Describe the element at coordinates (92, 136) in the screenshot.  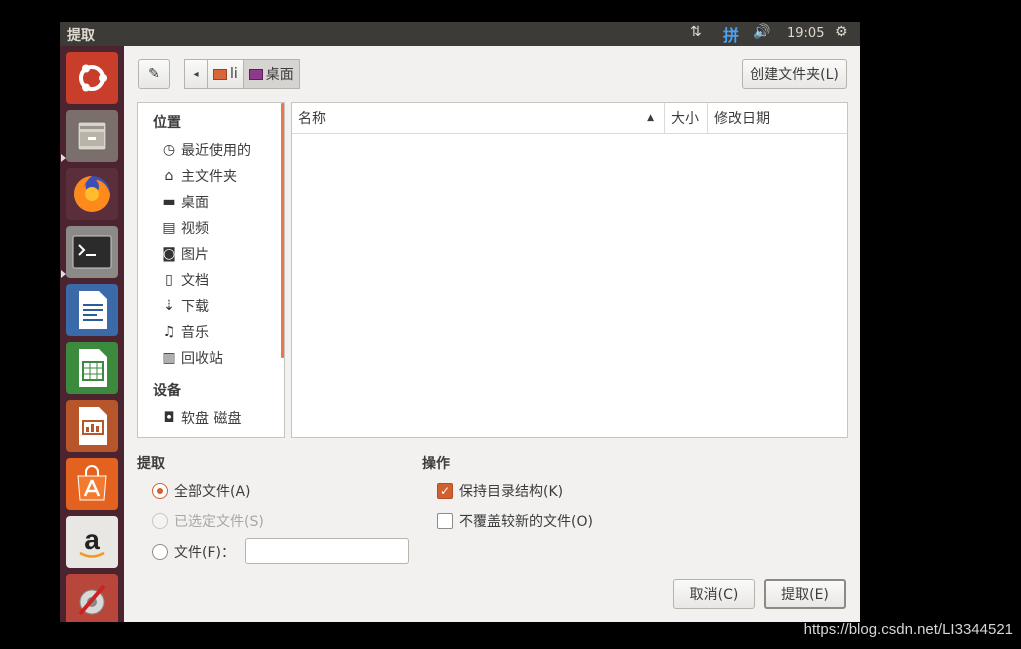
I see `files-icon` at that location.